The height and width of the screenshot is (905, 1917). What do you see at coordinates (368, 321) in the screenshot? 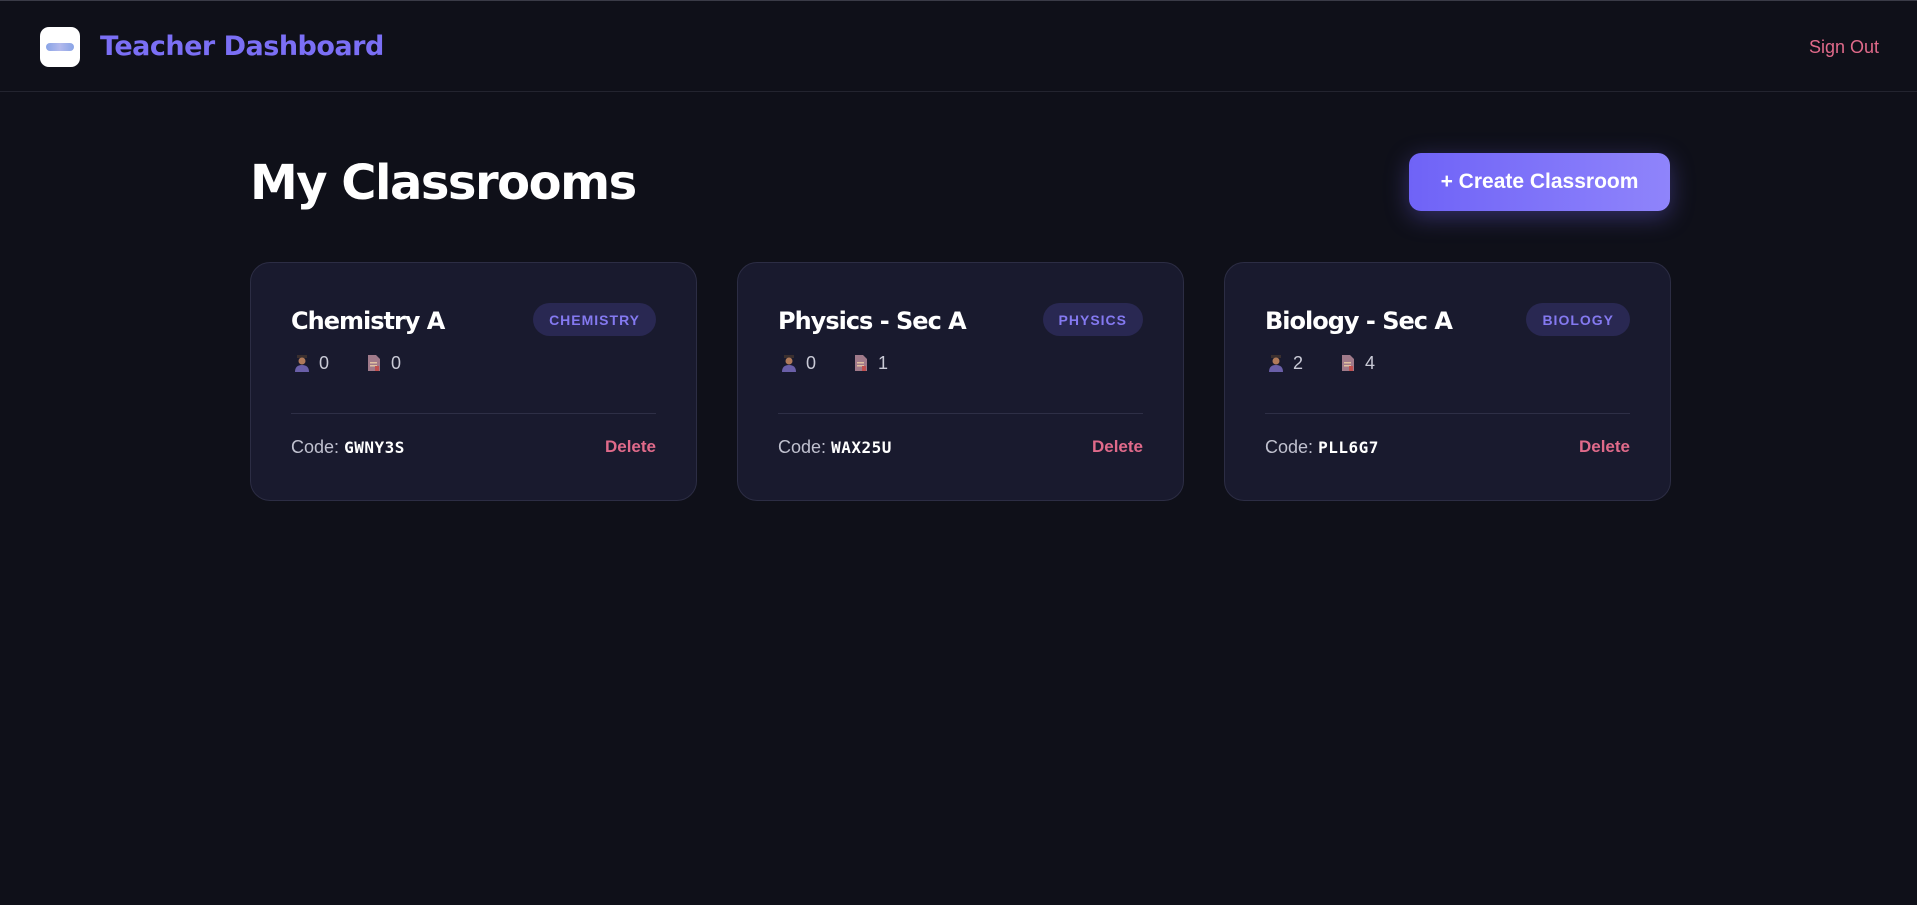
I see `classroom-name: Chemistry A` at bounding box center [368, 321].